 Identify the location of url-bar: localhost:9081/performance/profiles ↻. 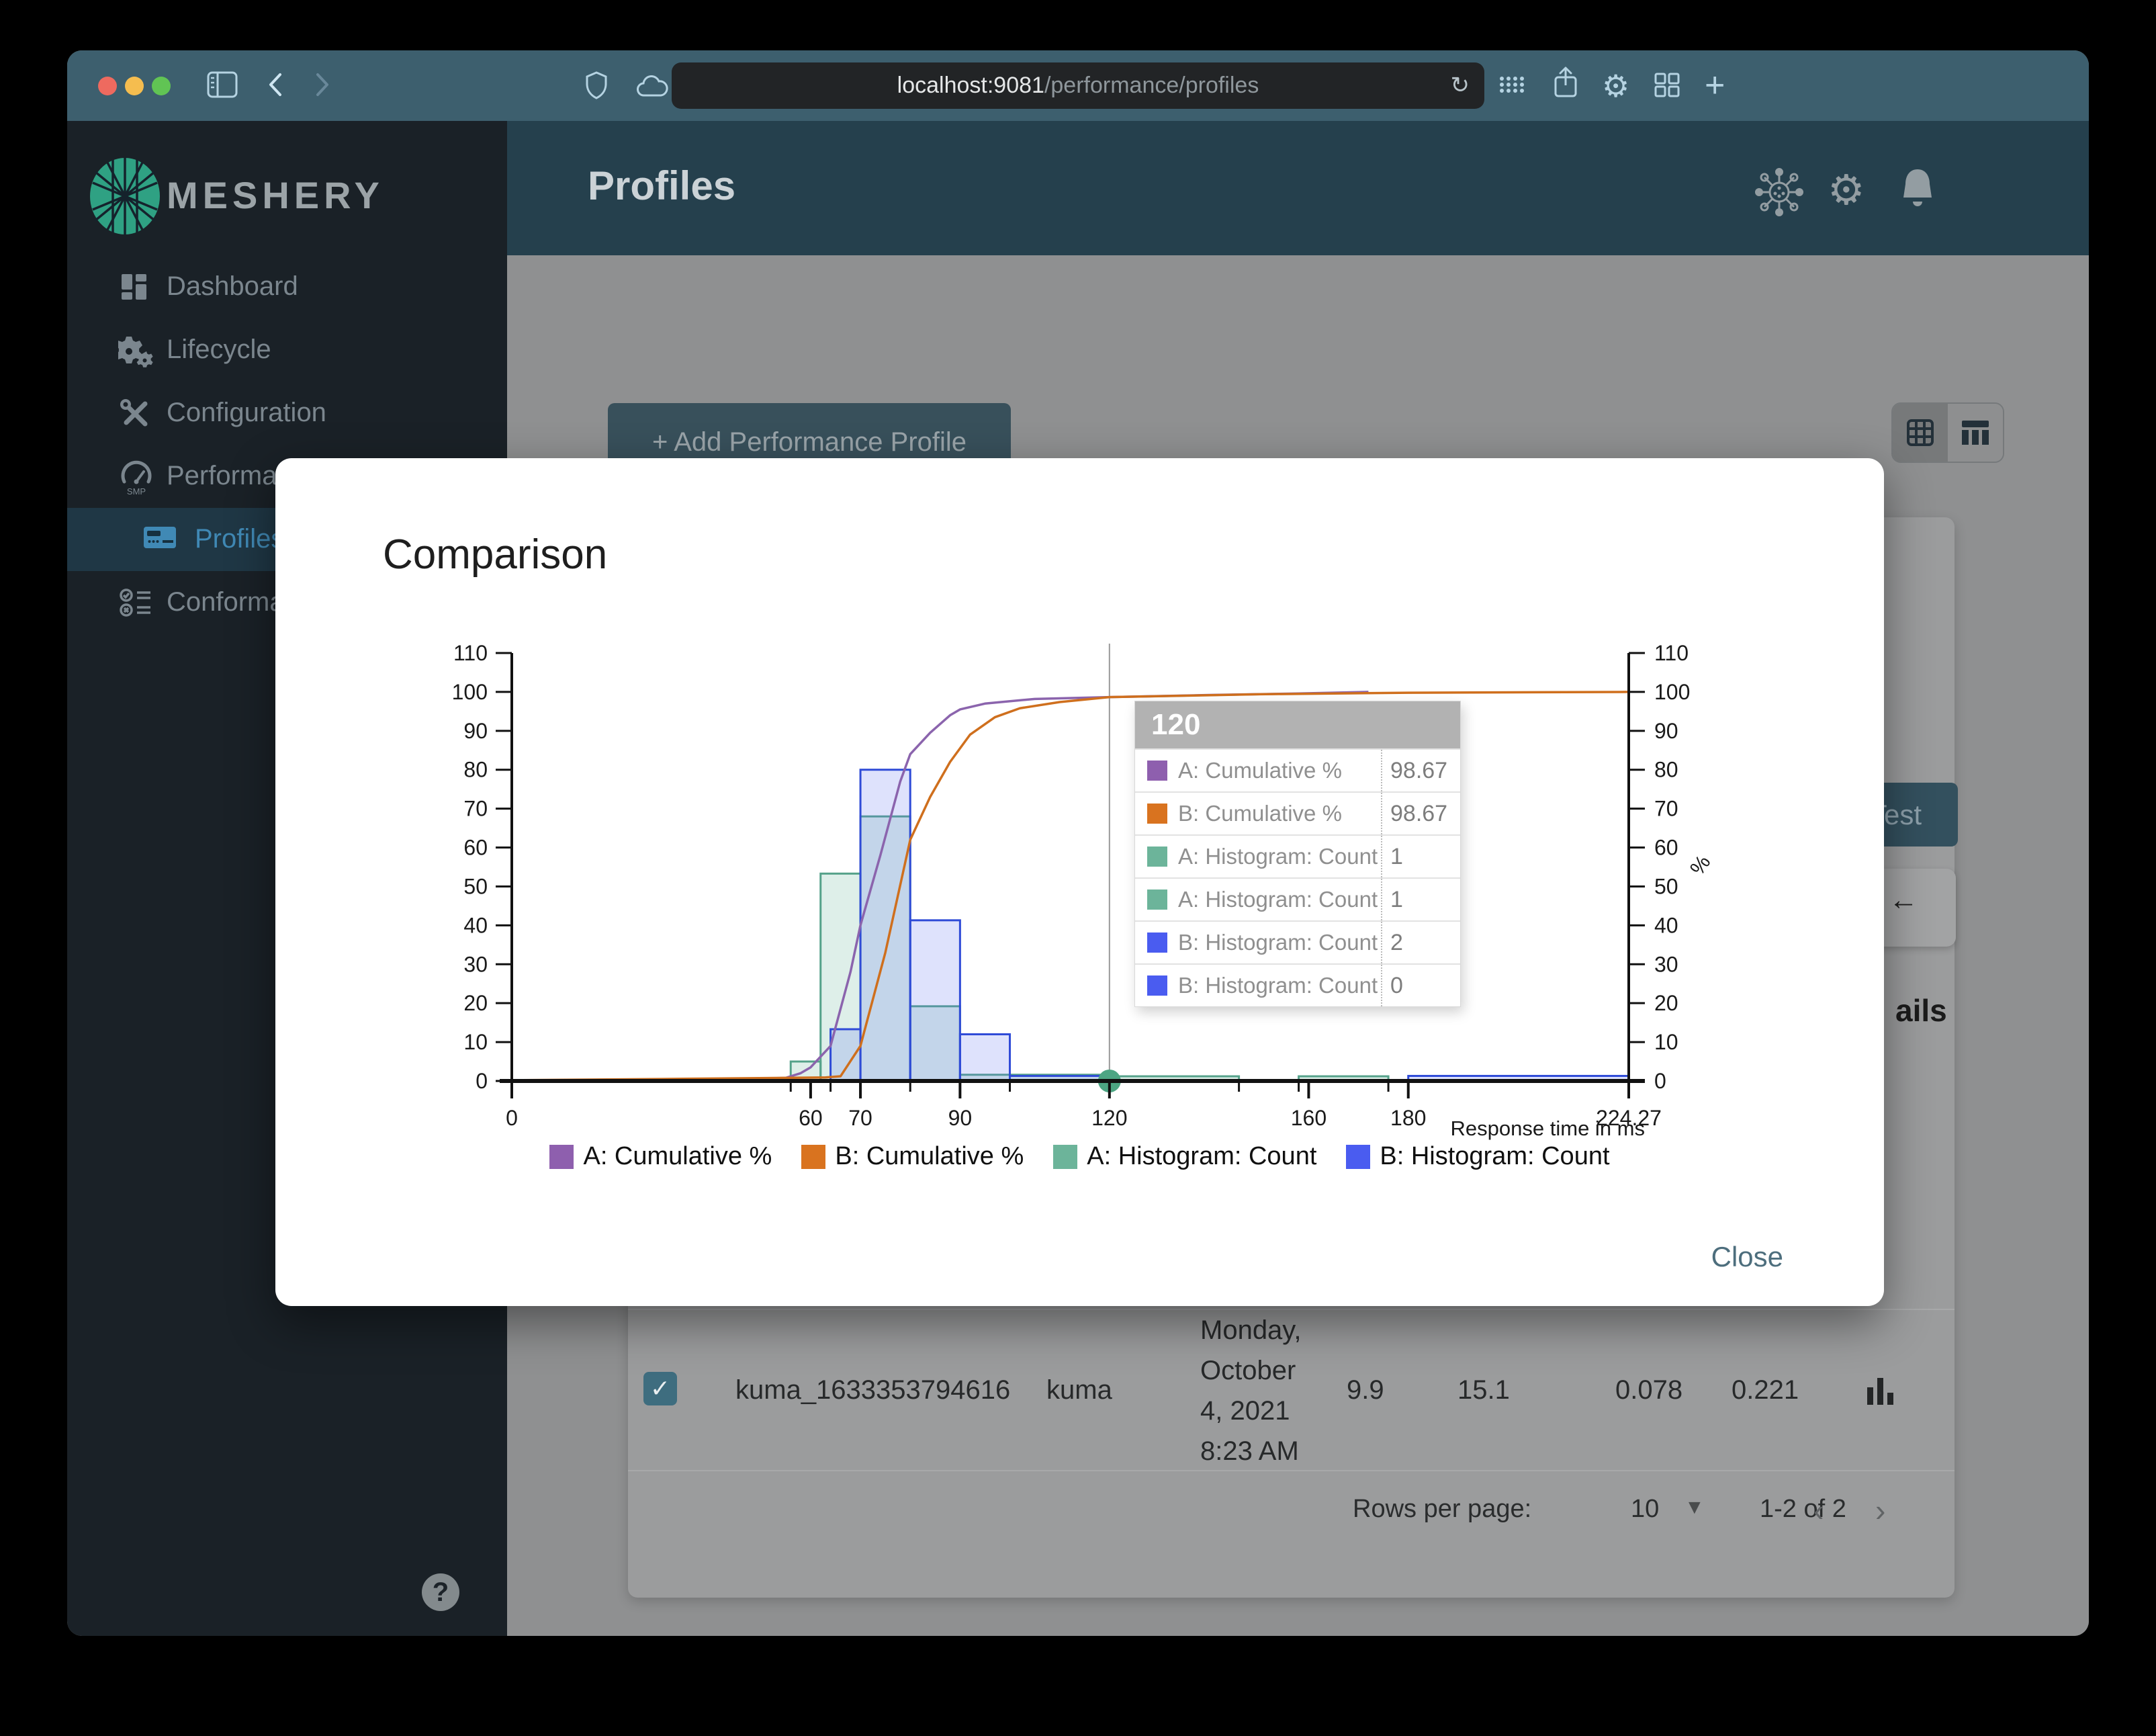
(1078, 85).